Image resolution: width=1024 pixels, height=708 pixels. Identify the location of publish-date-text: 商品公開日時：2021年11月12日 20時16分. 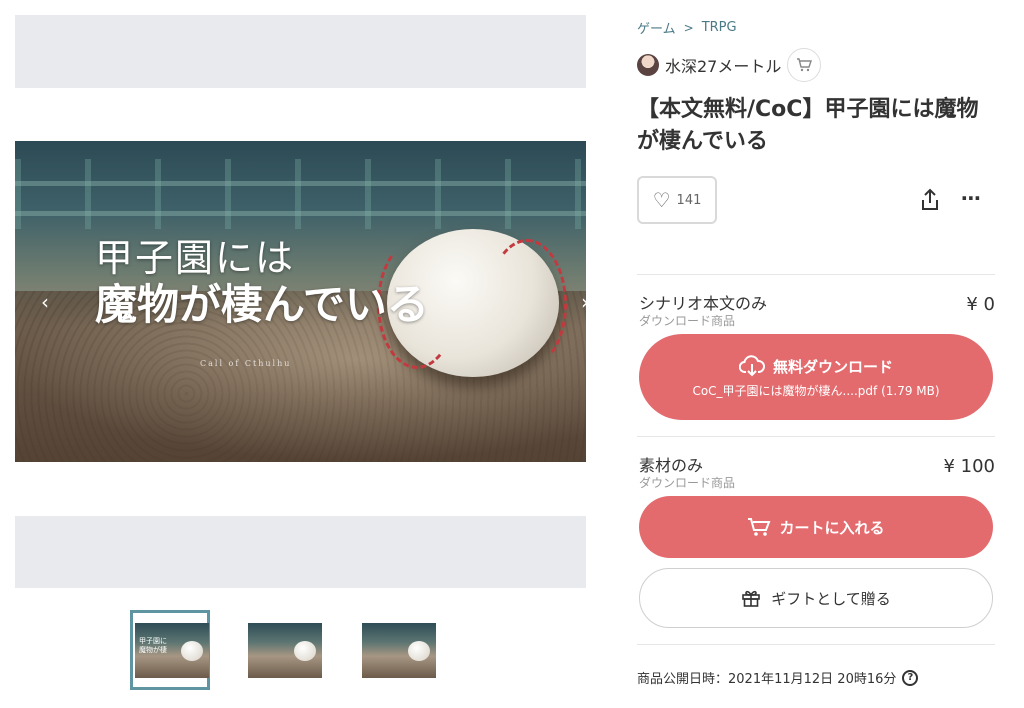
(767, 679).